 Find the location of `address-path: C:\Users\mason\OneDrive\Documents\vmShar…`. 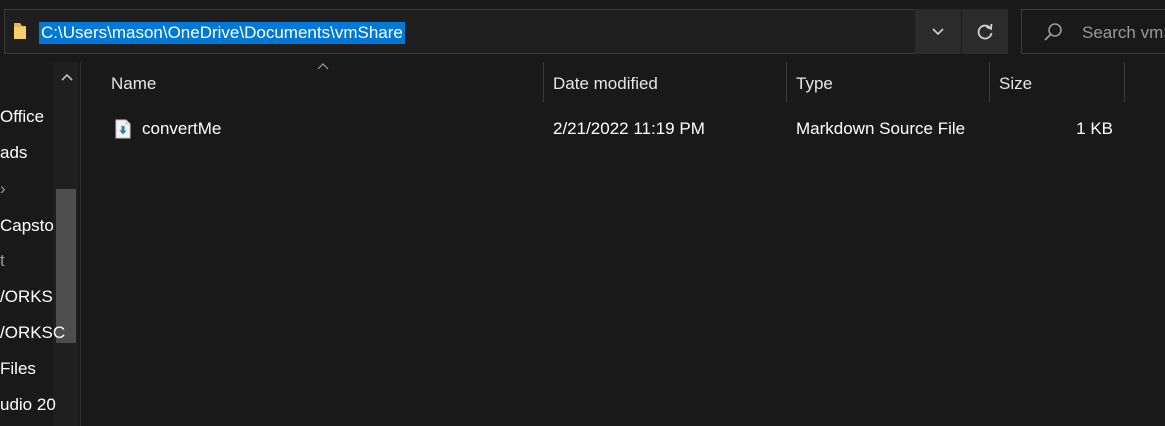

address-path: C:\Users\mason\OneDrive\Documents\vmShar… is located at coordinates (222, 33).